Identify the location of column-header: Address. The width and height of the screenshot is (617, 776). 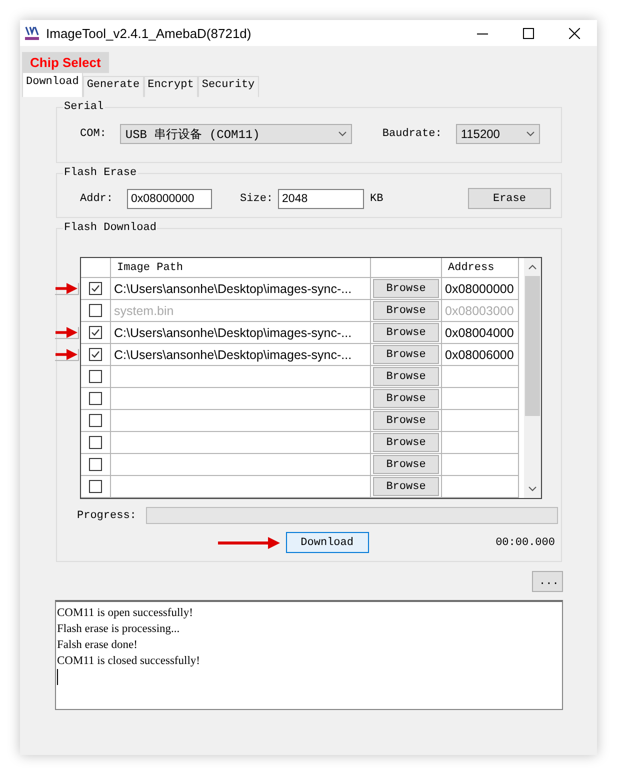
(480, 268).